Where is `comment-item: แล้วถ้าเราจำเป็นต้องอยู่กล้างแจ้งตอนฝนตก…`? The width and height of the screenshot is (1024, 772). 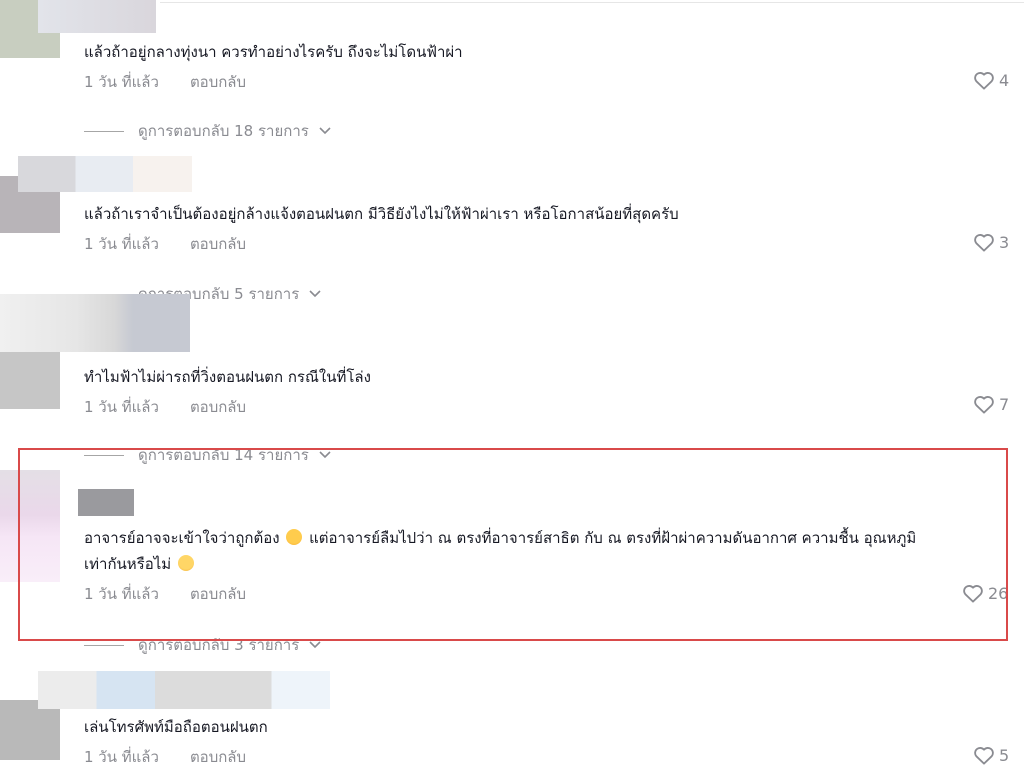
comment-item: แล้วถ้าเราจำเป็นต้องอยู่กล้างแจ้งตอนฝนตก… is located at coordinates (554, 227).